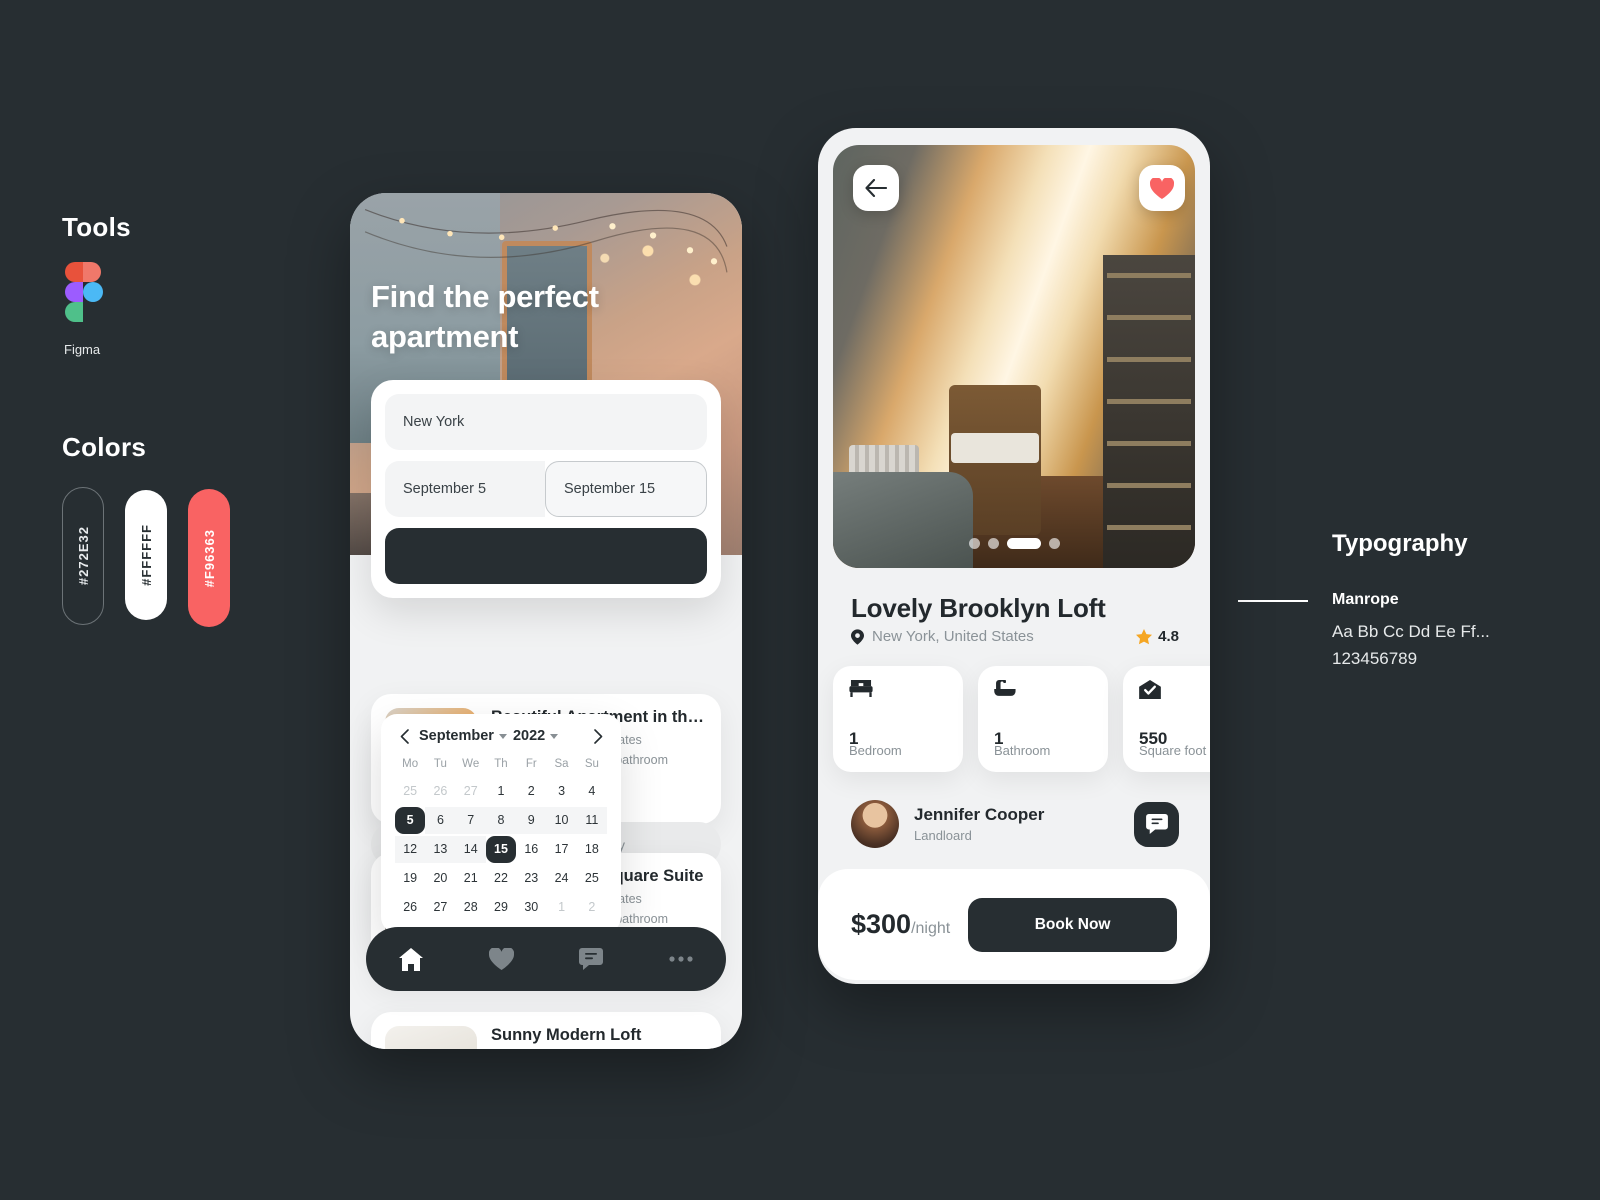 This screenshot has width=1600, height=1200. Describe the element at coordinates (83, 556) in the screenshot. I see `color-swatch-dark: #272E32` at that location.